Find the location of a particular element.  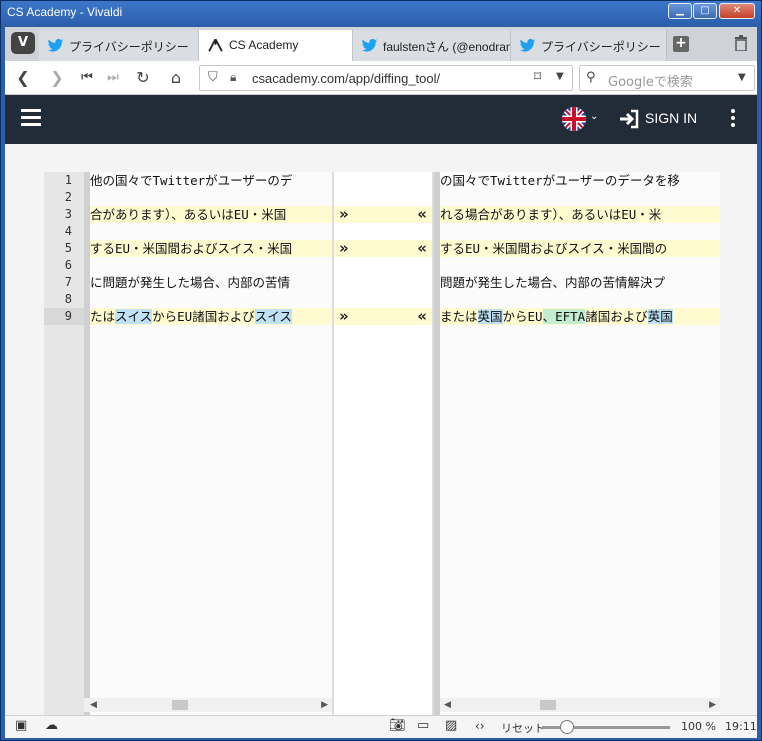

uk-flag-icon is located at coordinates (574, 119).